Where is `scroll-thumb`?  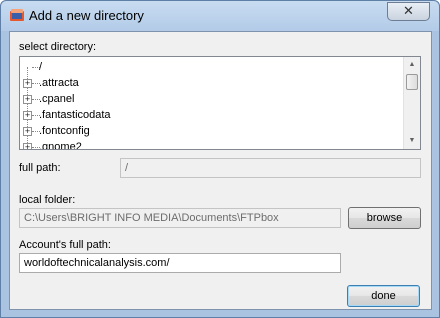 scroll-thumb is located at coordinates (412, 82).